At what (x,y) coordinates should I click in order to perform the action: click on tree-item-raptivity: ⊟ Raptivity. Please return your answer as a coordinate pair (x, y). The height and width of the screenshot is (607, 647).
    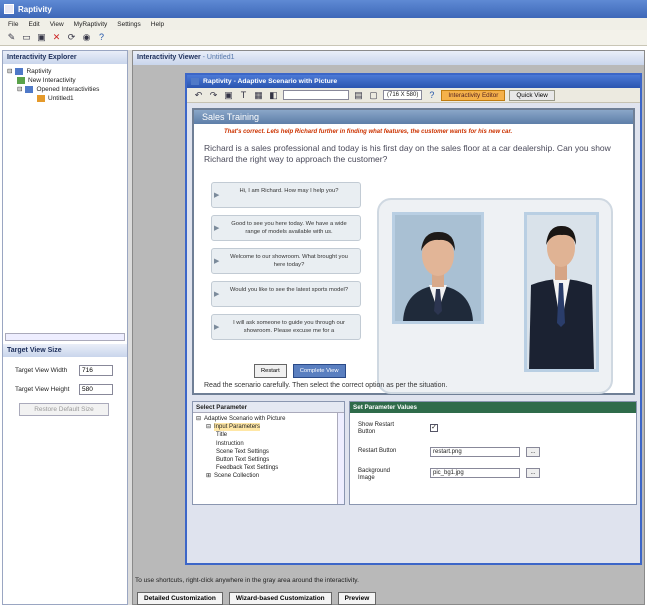
    Looking at the image, I should click on (65, 71).